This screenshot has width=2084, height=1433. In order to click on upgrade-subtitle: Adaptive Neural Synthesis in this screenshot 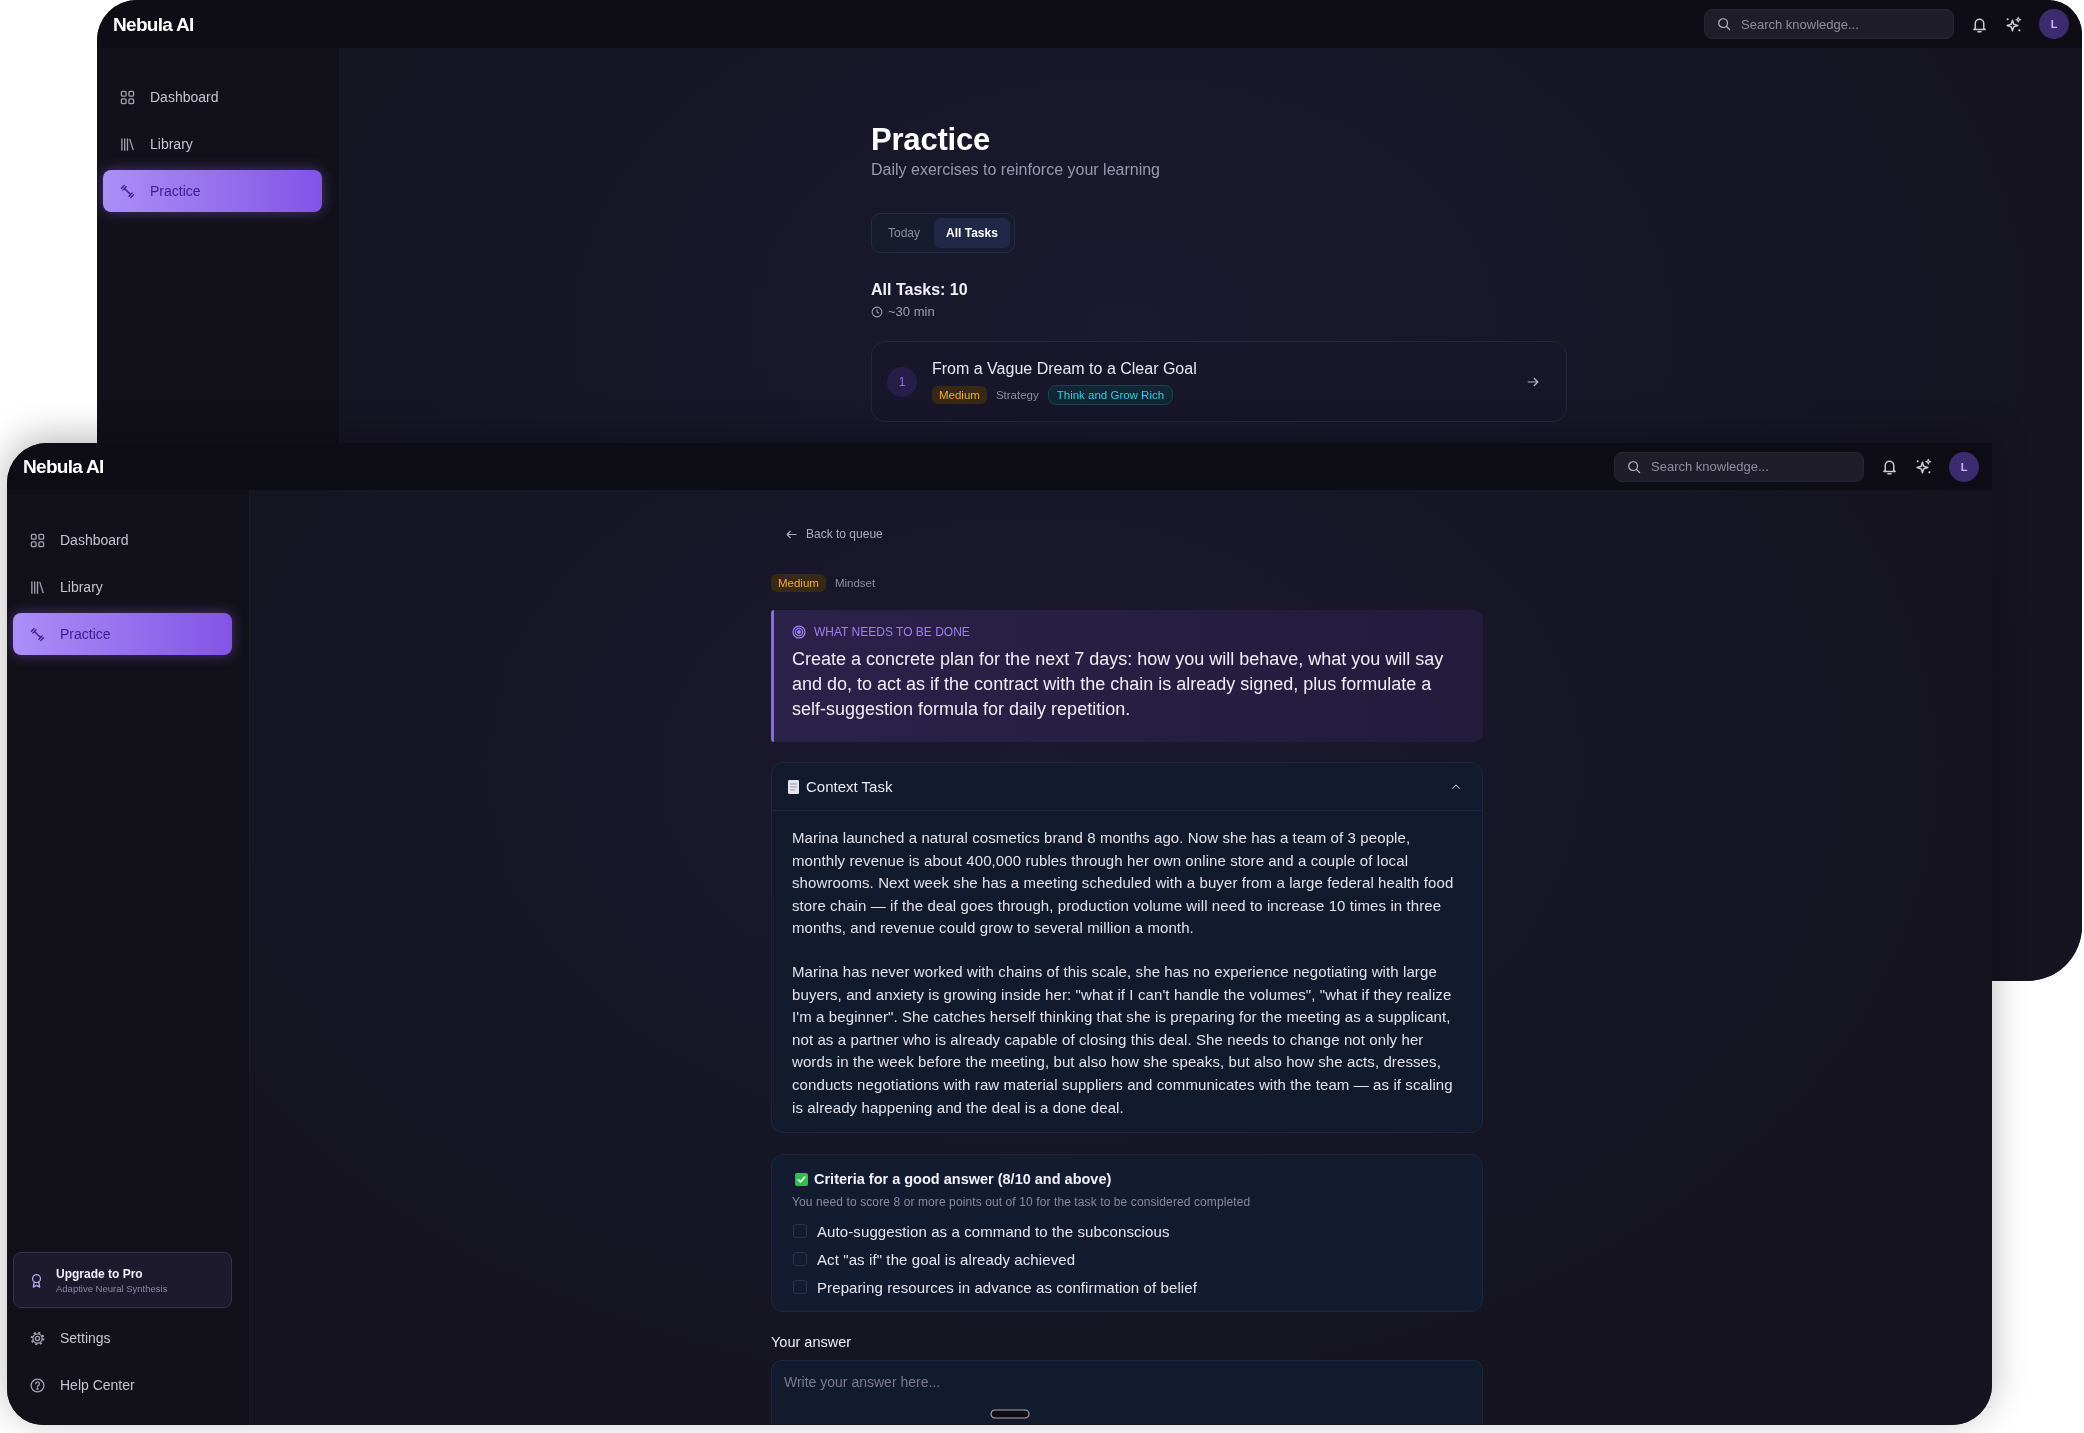, I will do `click(112, 1288)`.